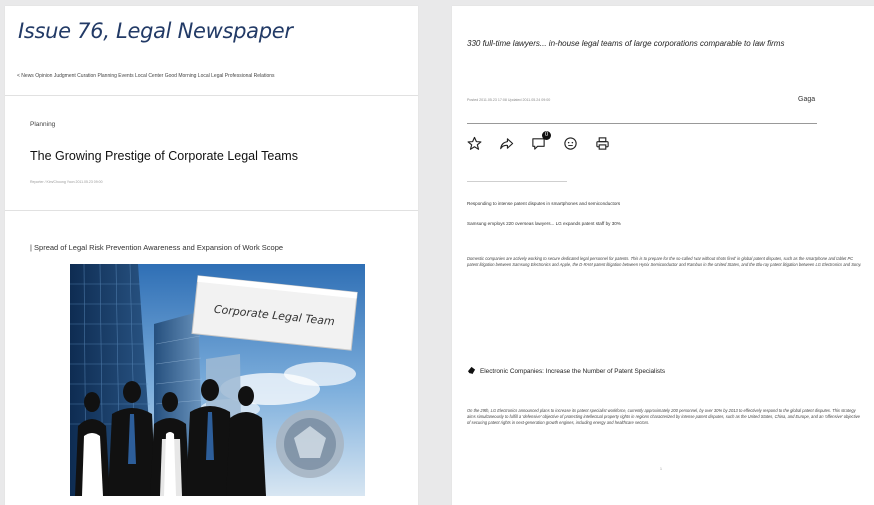 The height and width of the screenshot is (505, 874). I want to click on article-actions-toolbar: 0, so click(538, 142).